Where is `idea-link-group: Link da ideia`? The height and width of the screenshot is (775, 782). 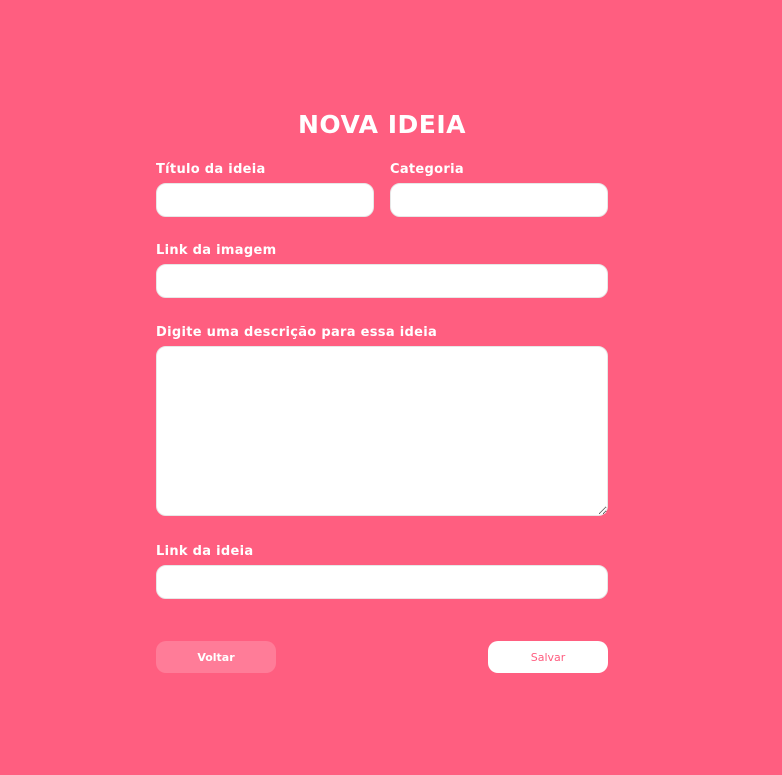 idea-link-group: Link da ideia is located at coordinates (382, 571).